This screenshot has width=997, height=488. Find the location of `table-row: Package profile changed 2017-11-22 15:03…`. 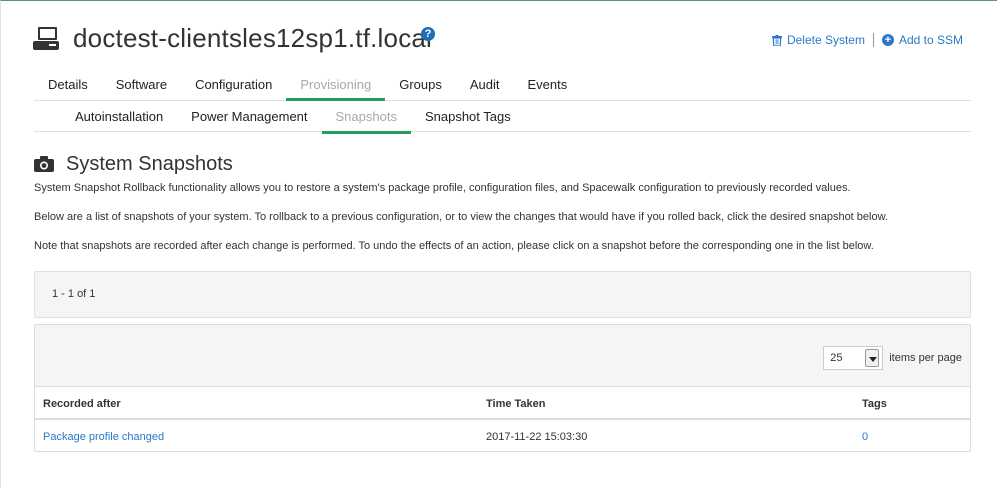

table-row: Package profile changed 2017-11-22 15:03… is located at coordinates (502, 435).